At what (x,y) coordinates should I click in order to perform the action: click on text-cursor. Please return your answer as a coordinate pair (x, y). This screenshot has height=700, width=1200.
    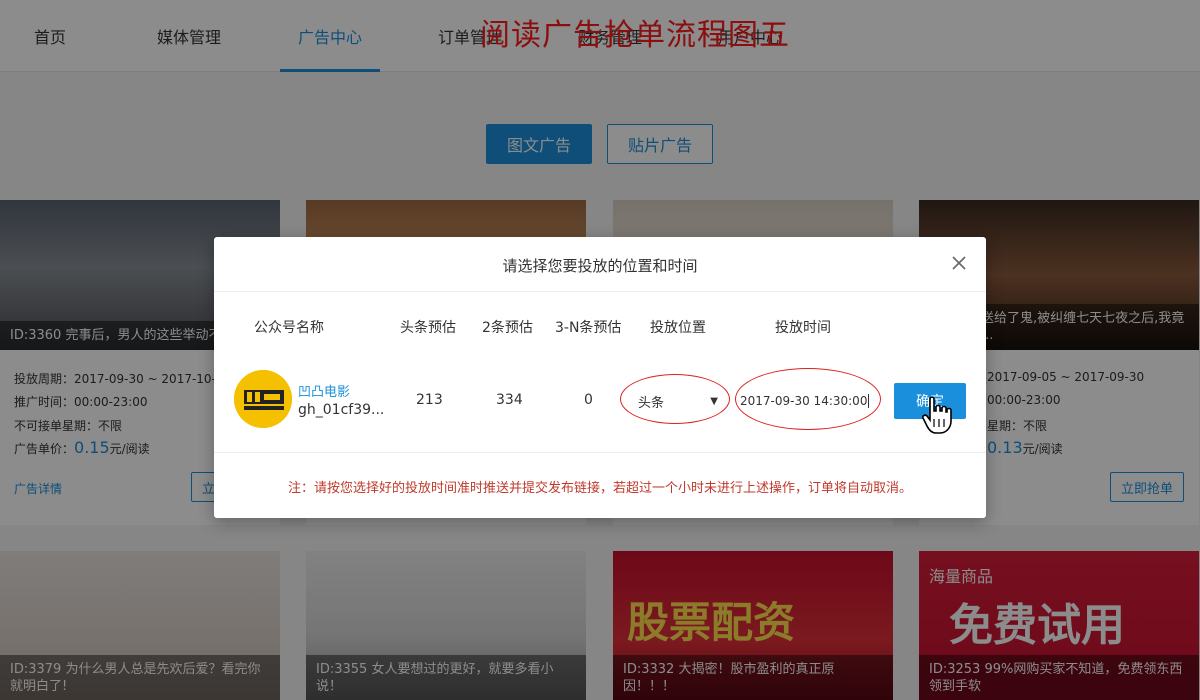
    Looking at the image, I should click on (869, 401).